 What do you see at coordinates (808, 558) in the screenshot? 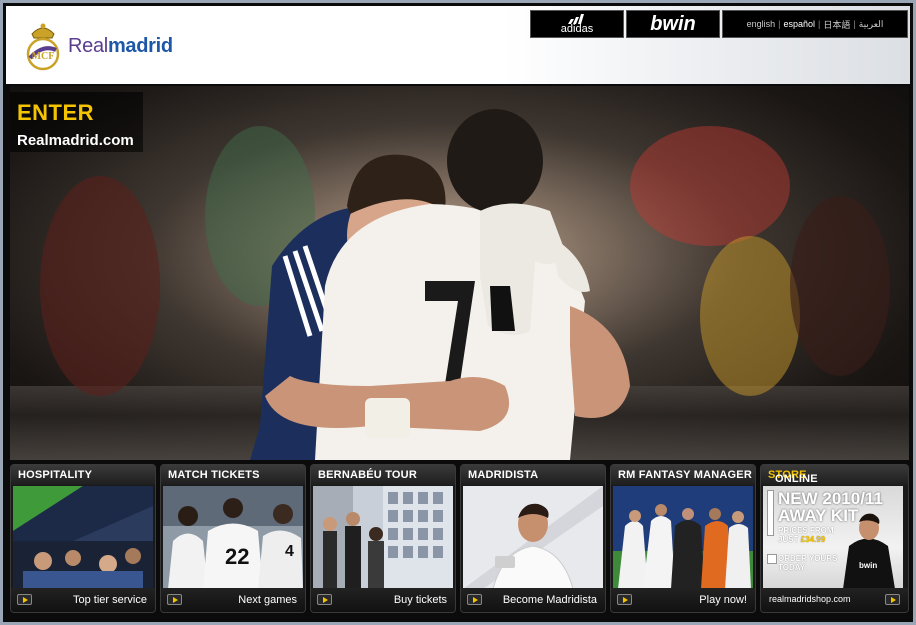
I see `store-order-line1: ORDER YOURS` at bounding box center [808, 558].